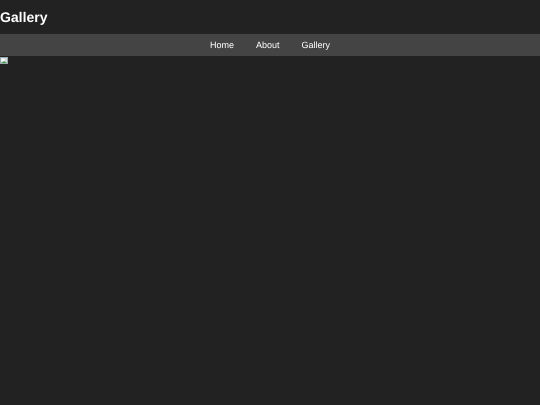  Describe the element at coordinates (268, 45) in the screenshot. I see `nav-link: About` at that location.